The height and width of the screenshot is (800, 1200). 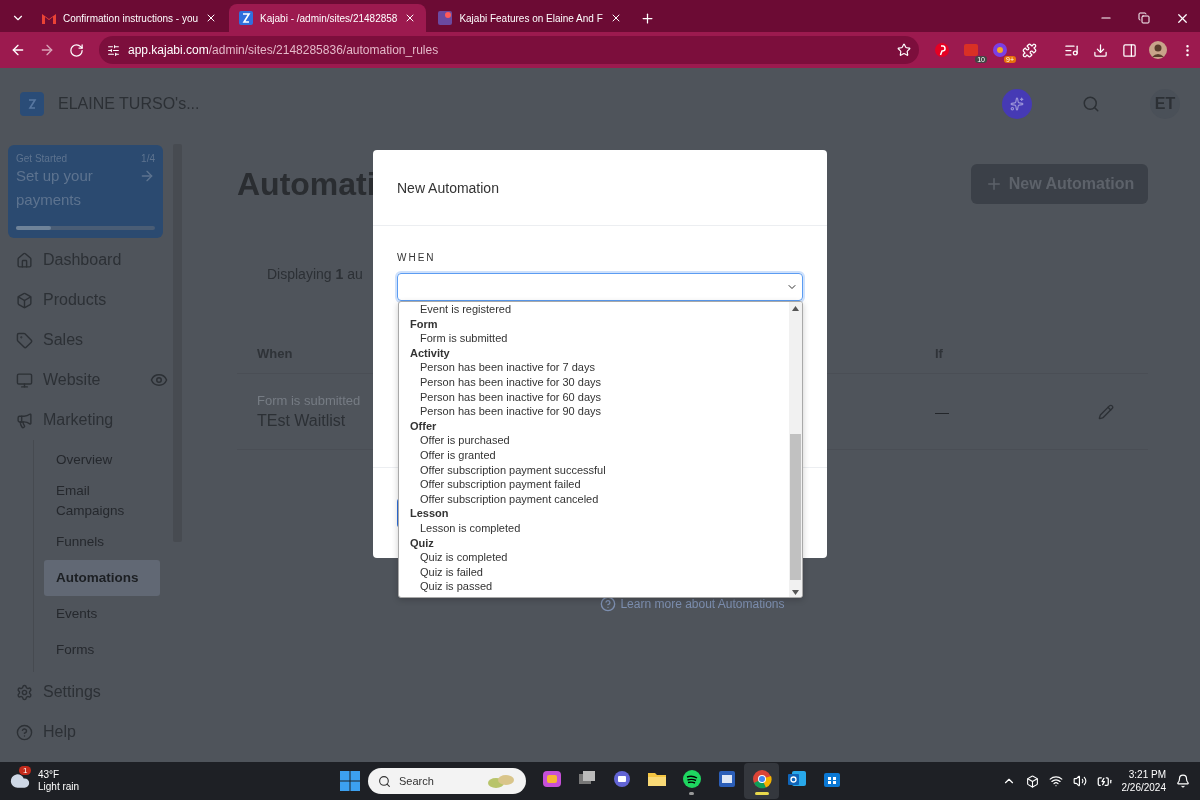 I want to click on download-icon, so click(x=1100, y=50).